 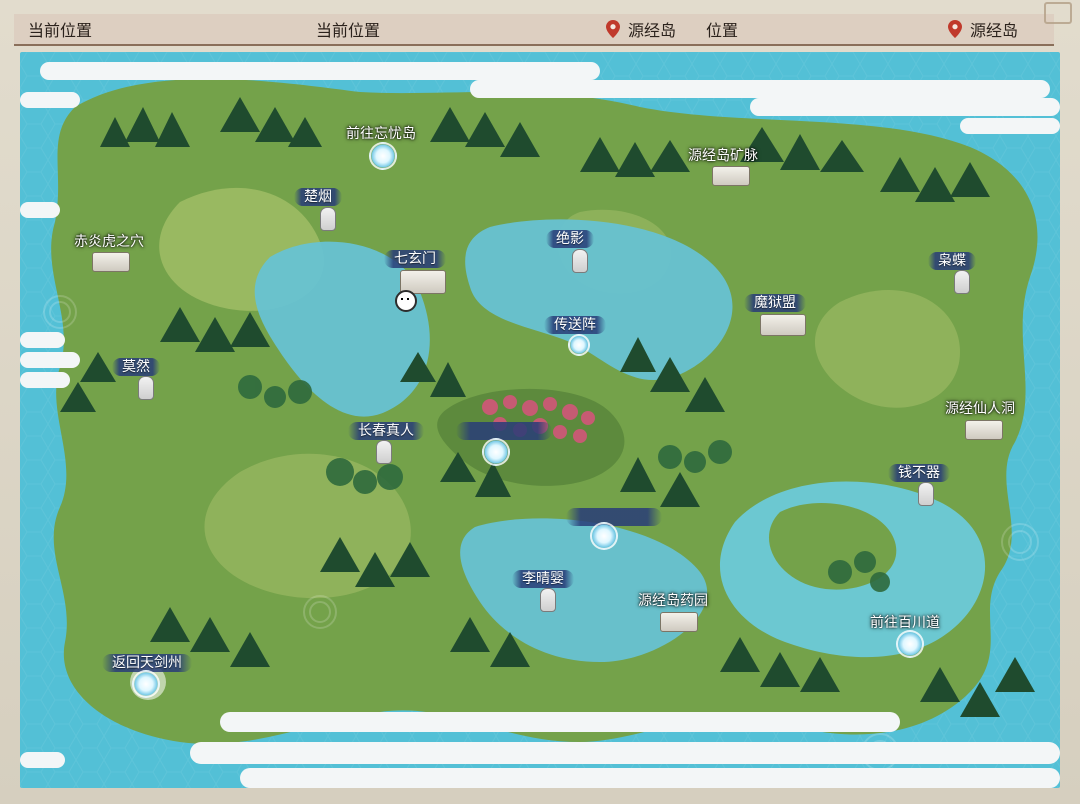 What do you see at coordinates (994, 30) in the screenshot?
I see `location-name-2: 源经岛` at bounding box center [994, 30].